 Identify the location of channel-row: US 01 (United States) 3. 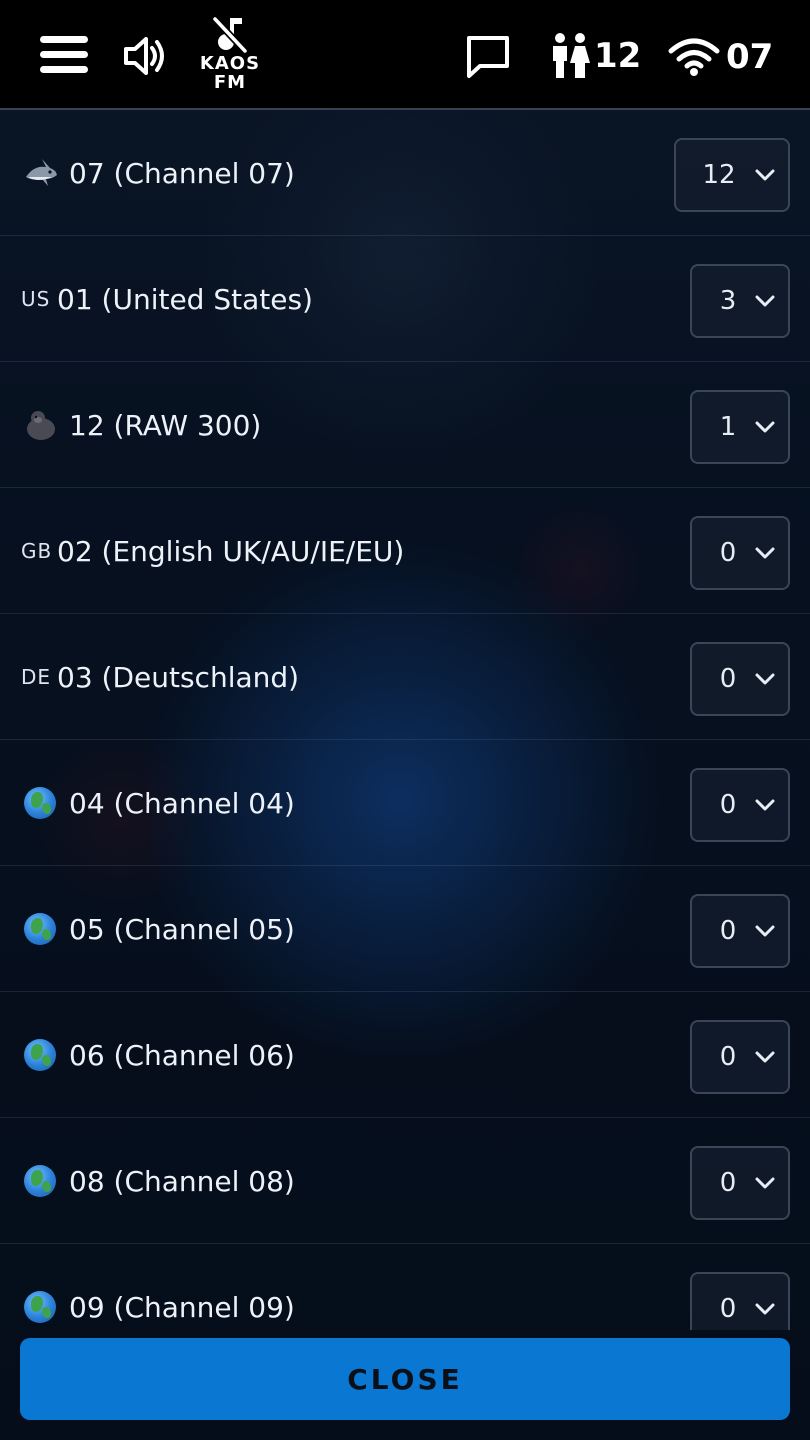
(405, 299).